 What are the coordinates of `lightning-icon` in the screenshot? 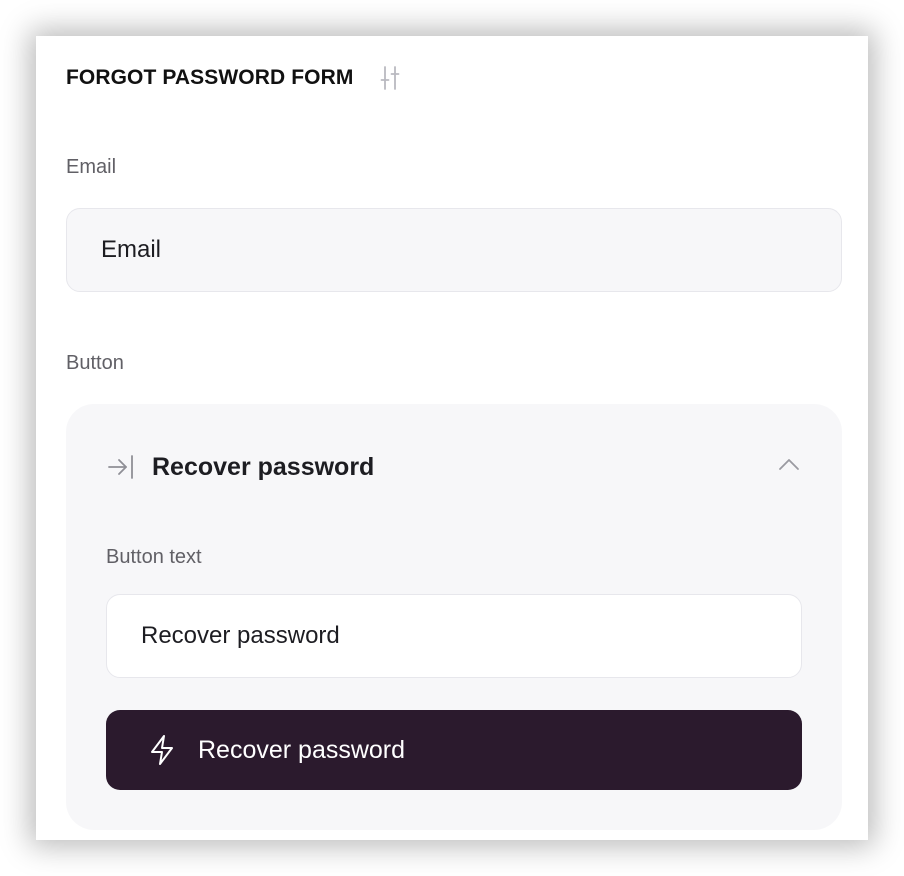 It's located at (162, 750).